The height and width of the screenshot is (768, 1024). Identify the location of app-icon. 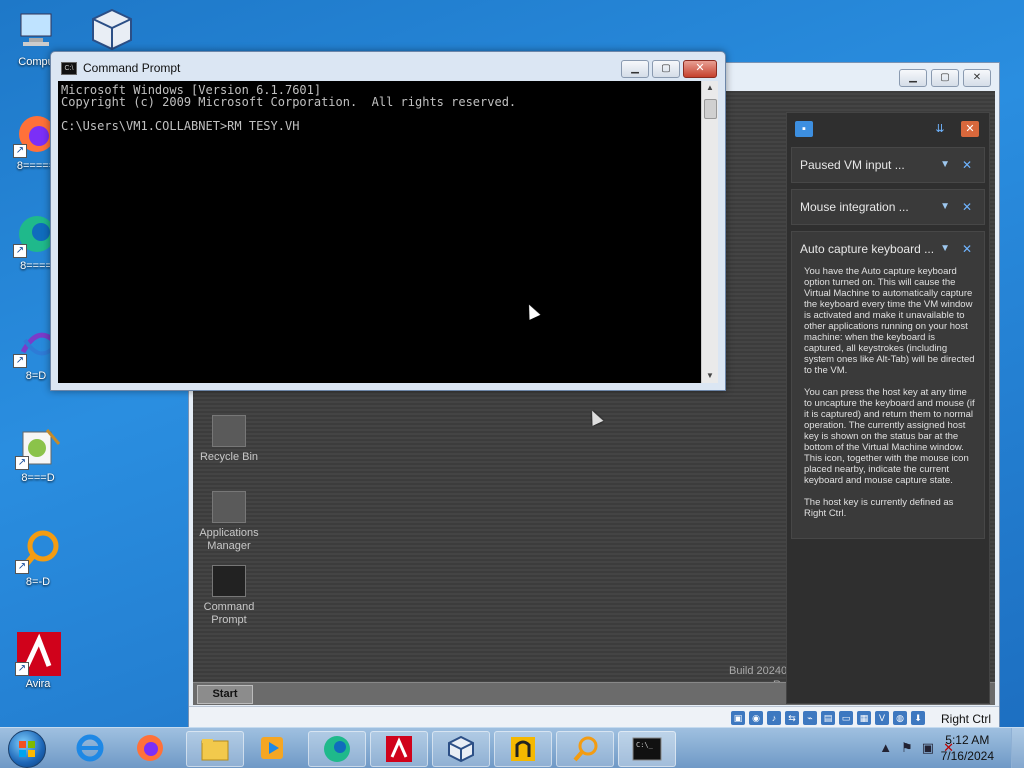
(523, 749).